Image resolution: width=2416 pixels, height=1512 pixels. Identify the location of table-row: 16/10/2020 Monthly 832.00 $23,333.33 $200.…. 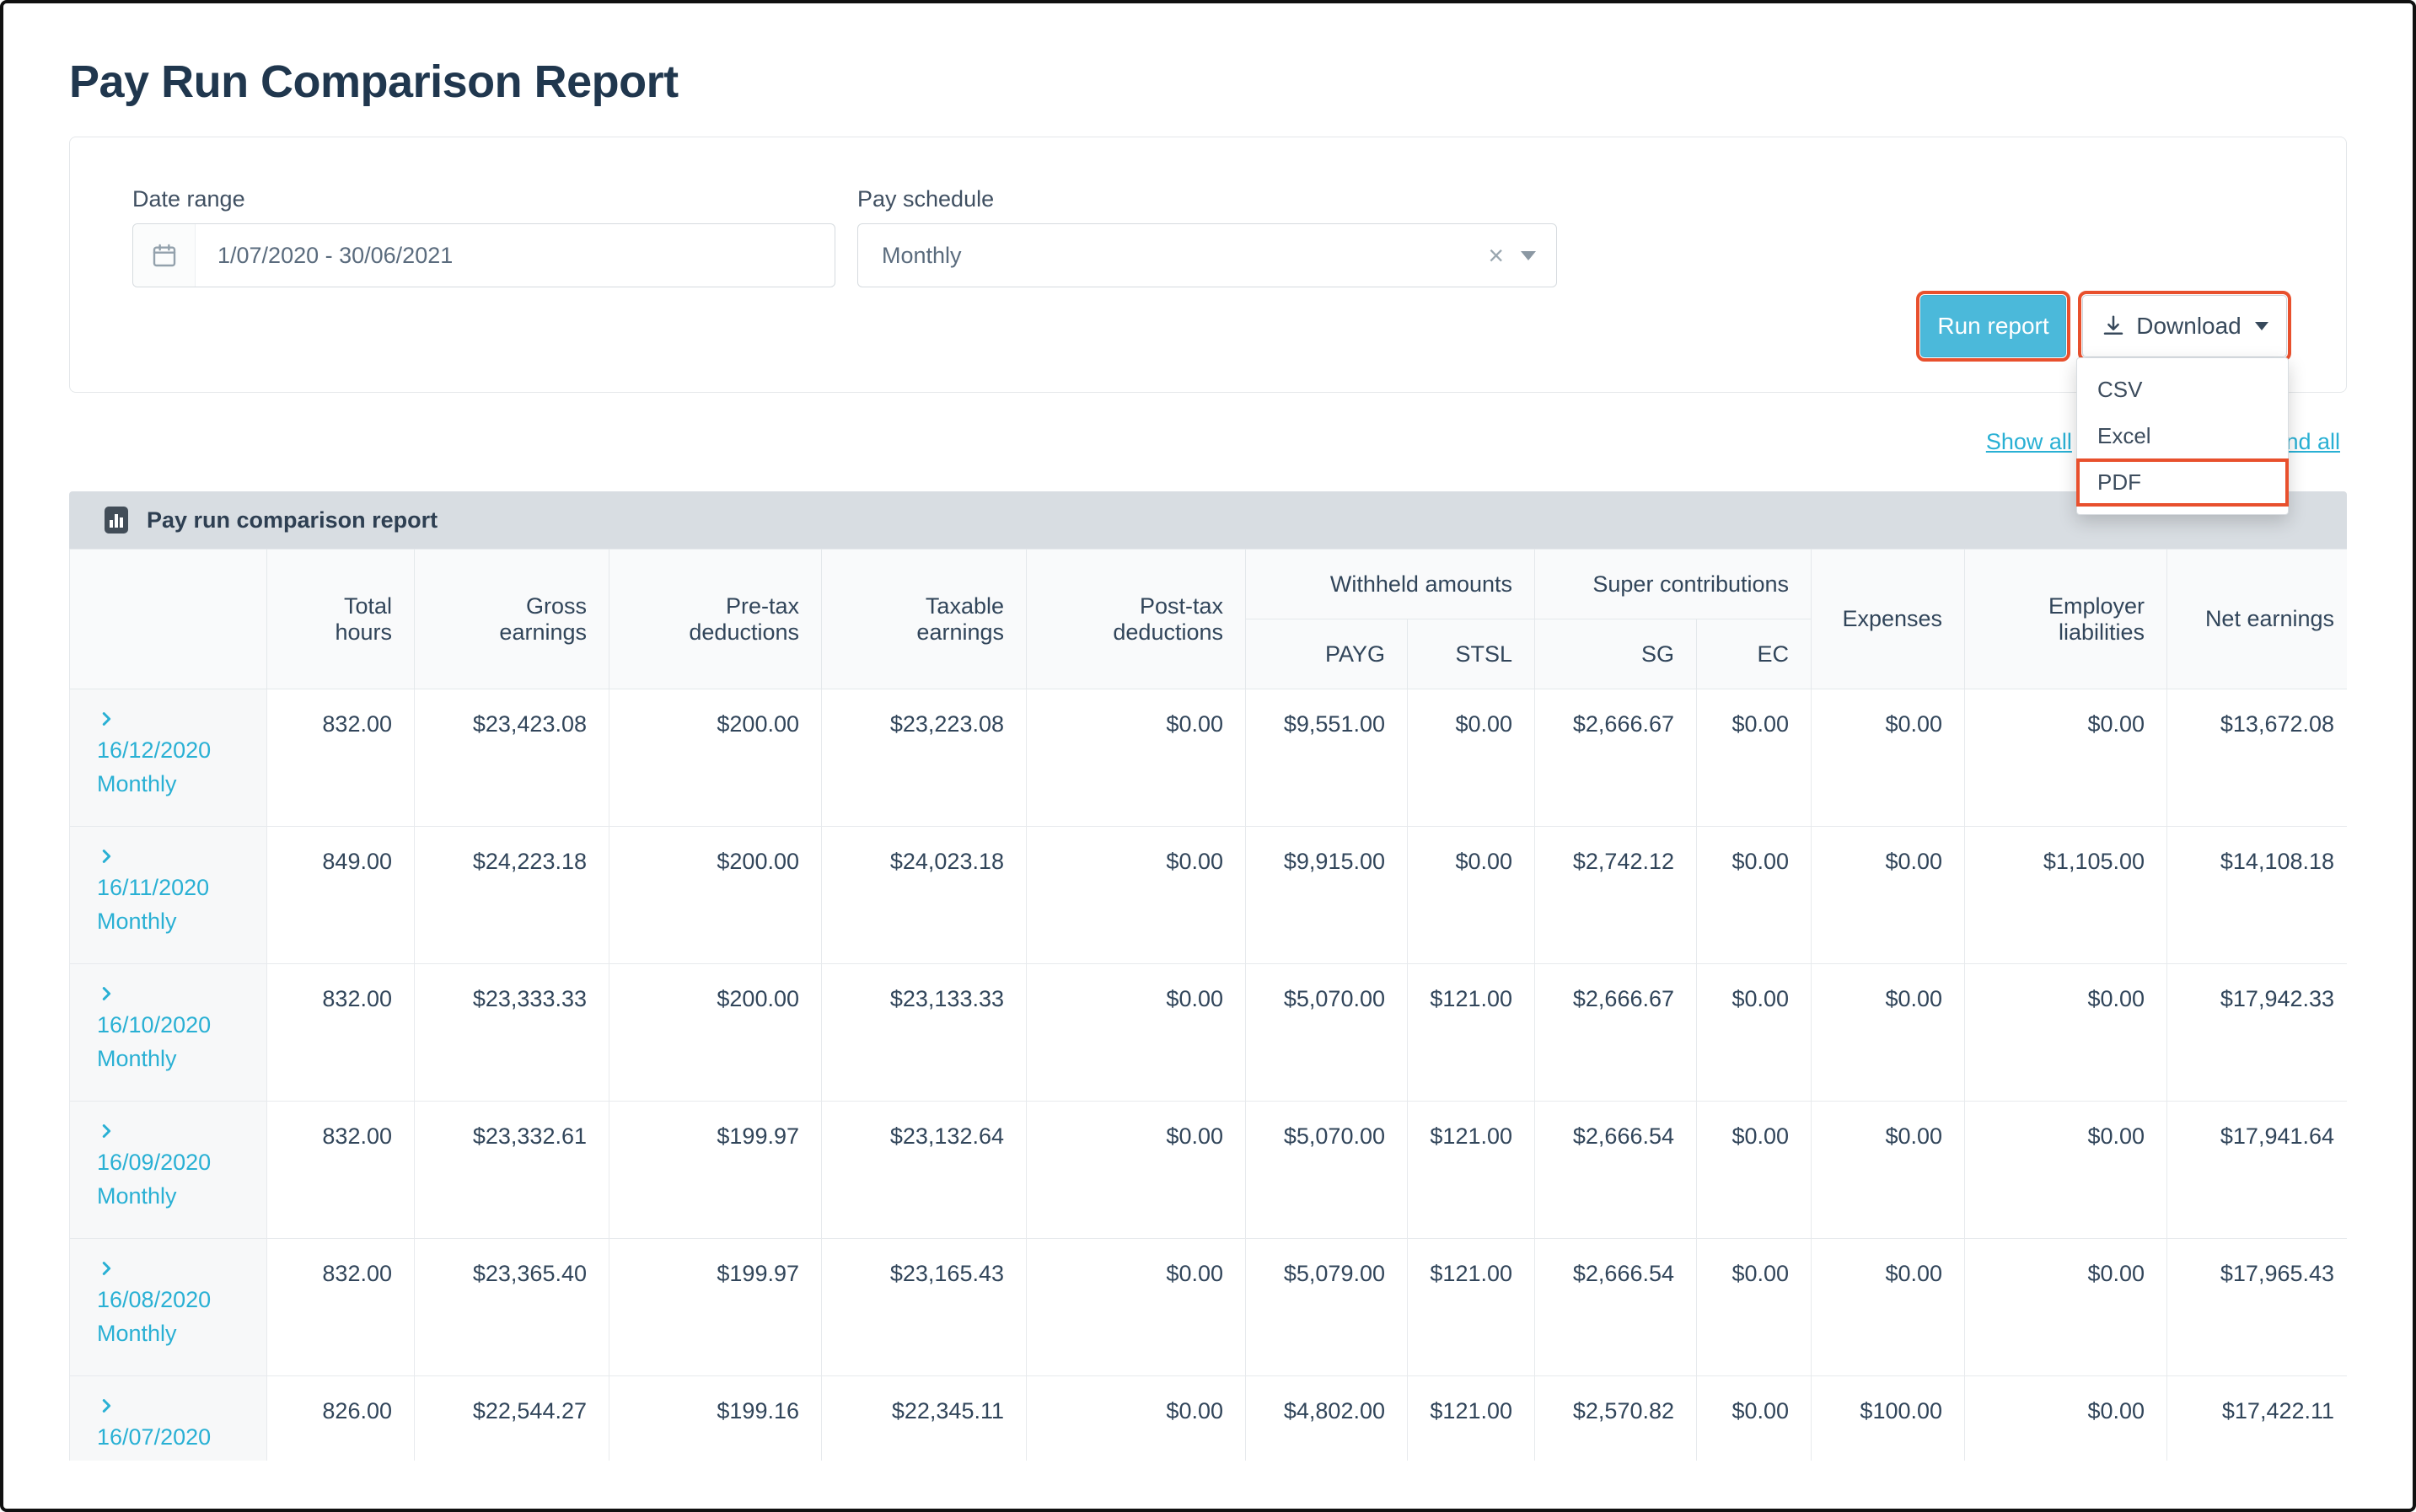
(1208, 1032).